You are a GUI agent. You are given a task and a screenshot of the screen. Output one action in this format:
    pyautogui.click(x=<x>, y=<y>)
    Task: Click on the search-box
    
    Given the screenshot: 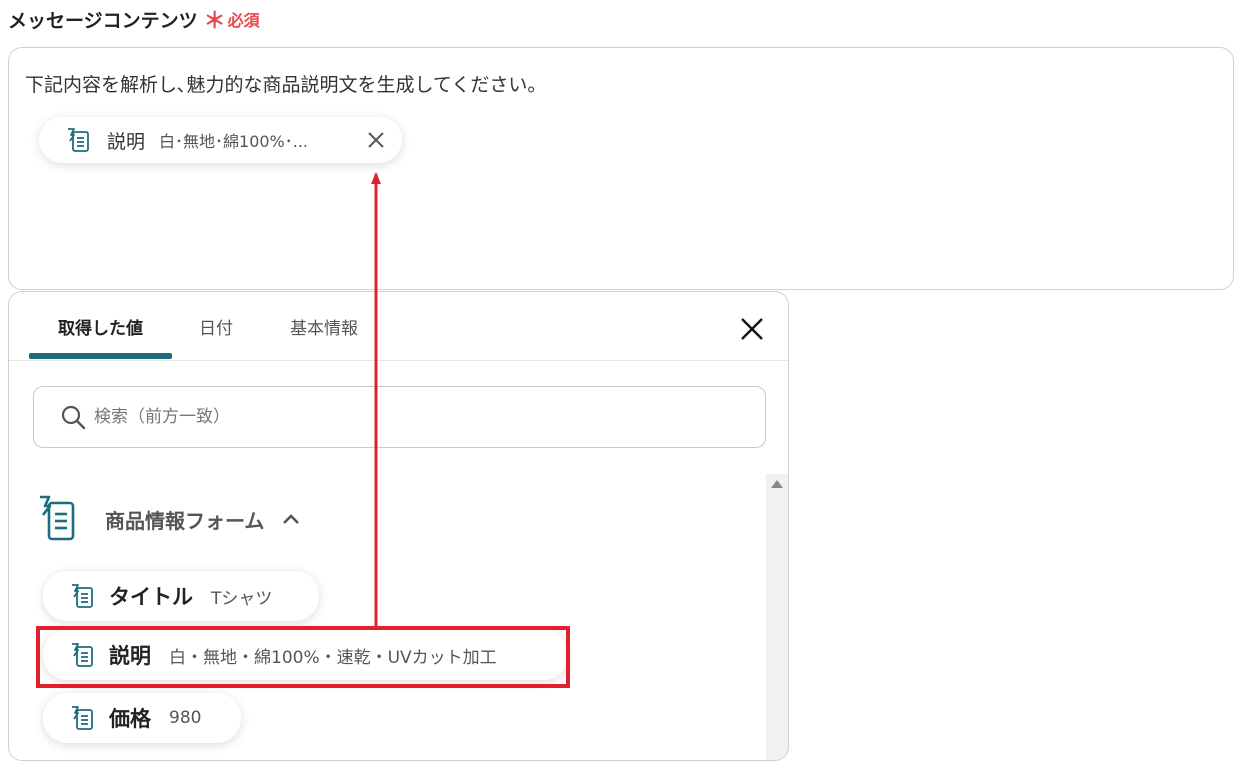 What is the action you would take?
    pyautogui.click(x=399, y=417)
    